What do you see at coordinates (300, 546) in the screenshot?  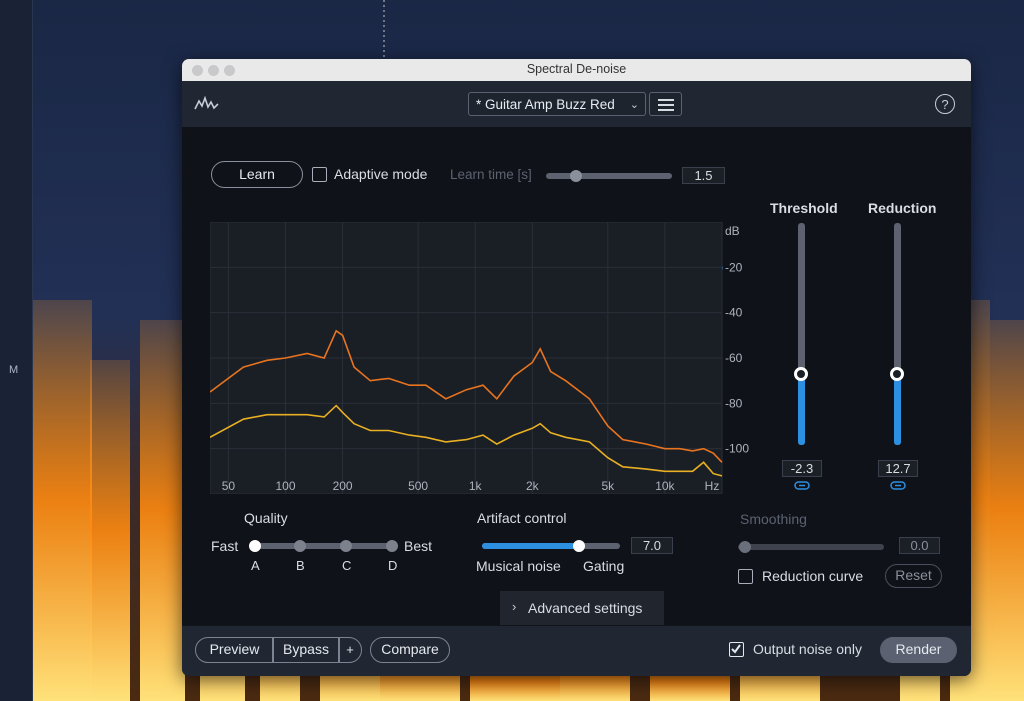 I see `quality-option-b` at bounding box center [300, 546].